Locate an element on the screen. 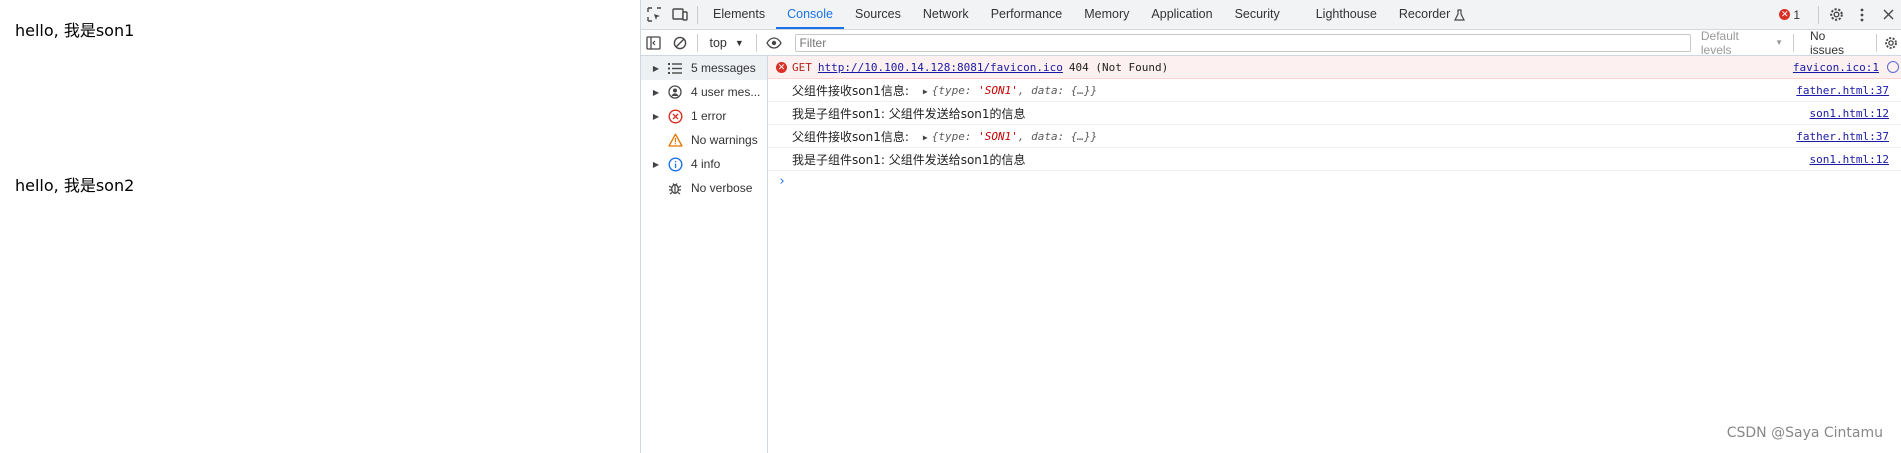  son1-text: hello, 我是son1 is located at coordinates (75, 30).